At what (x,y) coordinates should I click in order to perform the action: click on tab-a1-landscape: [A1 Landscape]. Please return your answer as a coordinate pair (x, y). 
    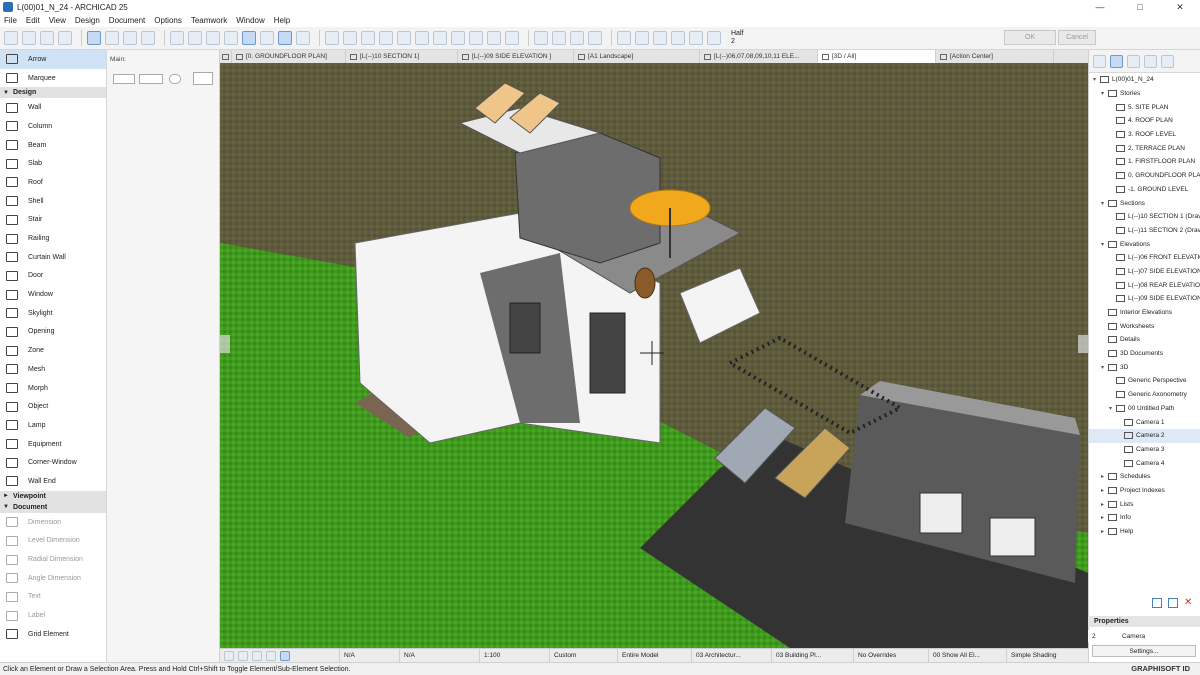
    Looking at the image, I should click on (637, 56).